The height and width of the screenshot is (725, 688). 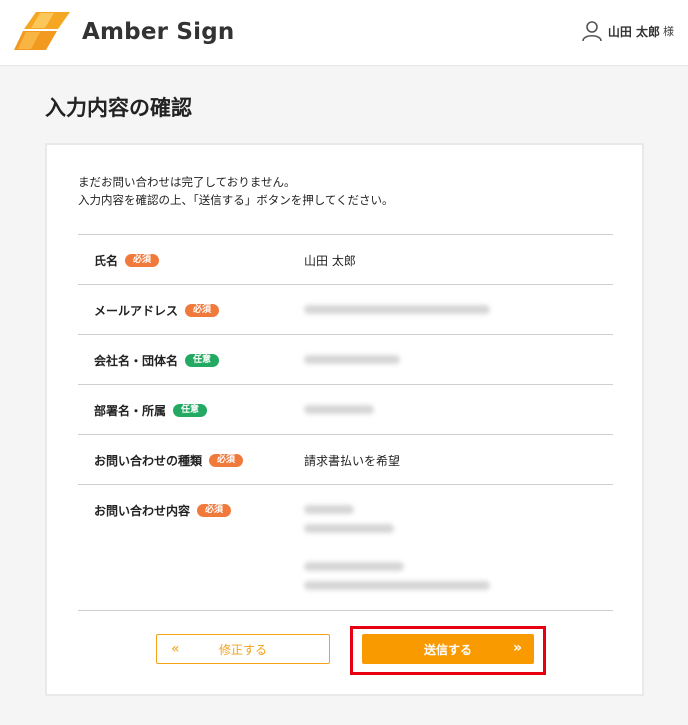 I want to click on intro-line-2: 入力内容を確認の上、「送信する」ボタンを押してください。, so click(x=236, y=200).